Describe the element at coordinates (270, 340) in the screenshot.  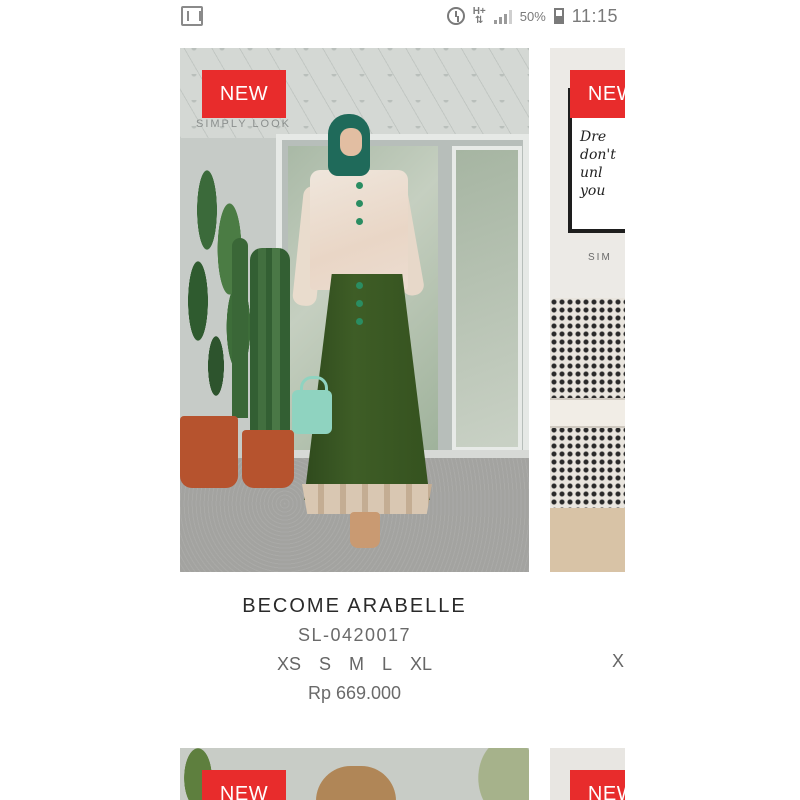
I see `cactus` at that location.